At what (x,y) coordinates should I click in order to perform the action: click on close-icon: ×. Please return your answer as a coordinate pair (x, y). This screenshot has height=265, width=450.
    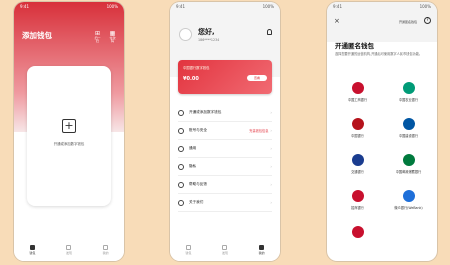
    Looking at the image, I should click on (337, 21).